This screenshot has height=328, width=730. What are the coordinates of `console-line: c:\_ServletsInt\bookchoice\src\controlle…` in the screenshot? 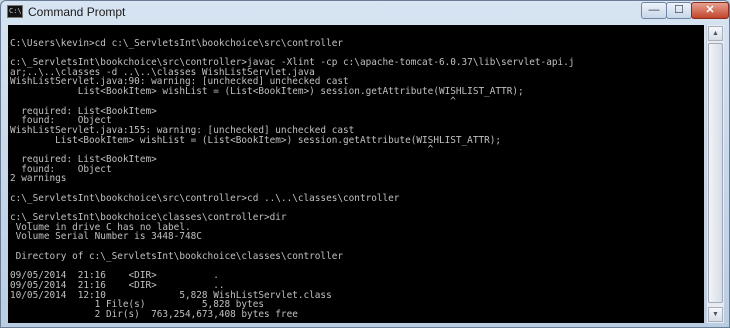 It's located at (205, 198).